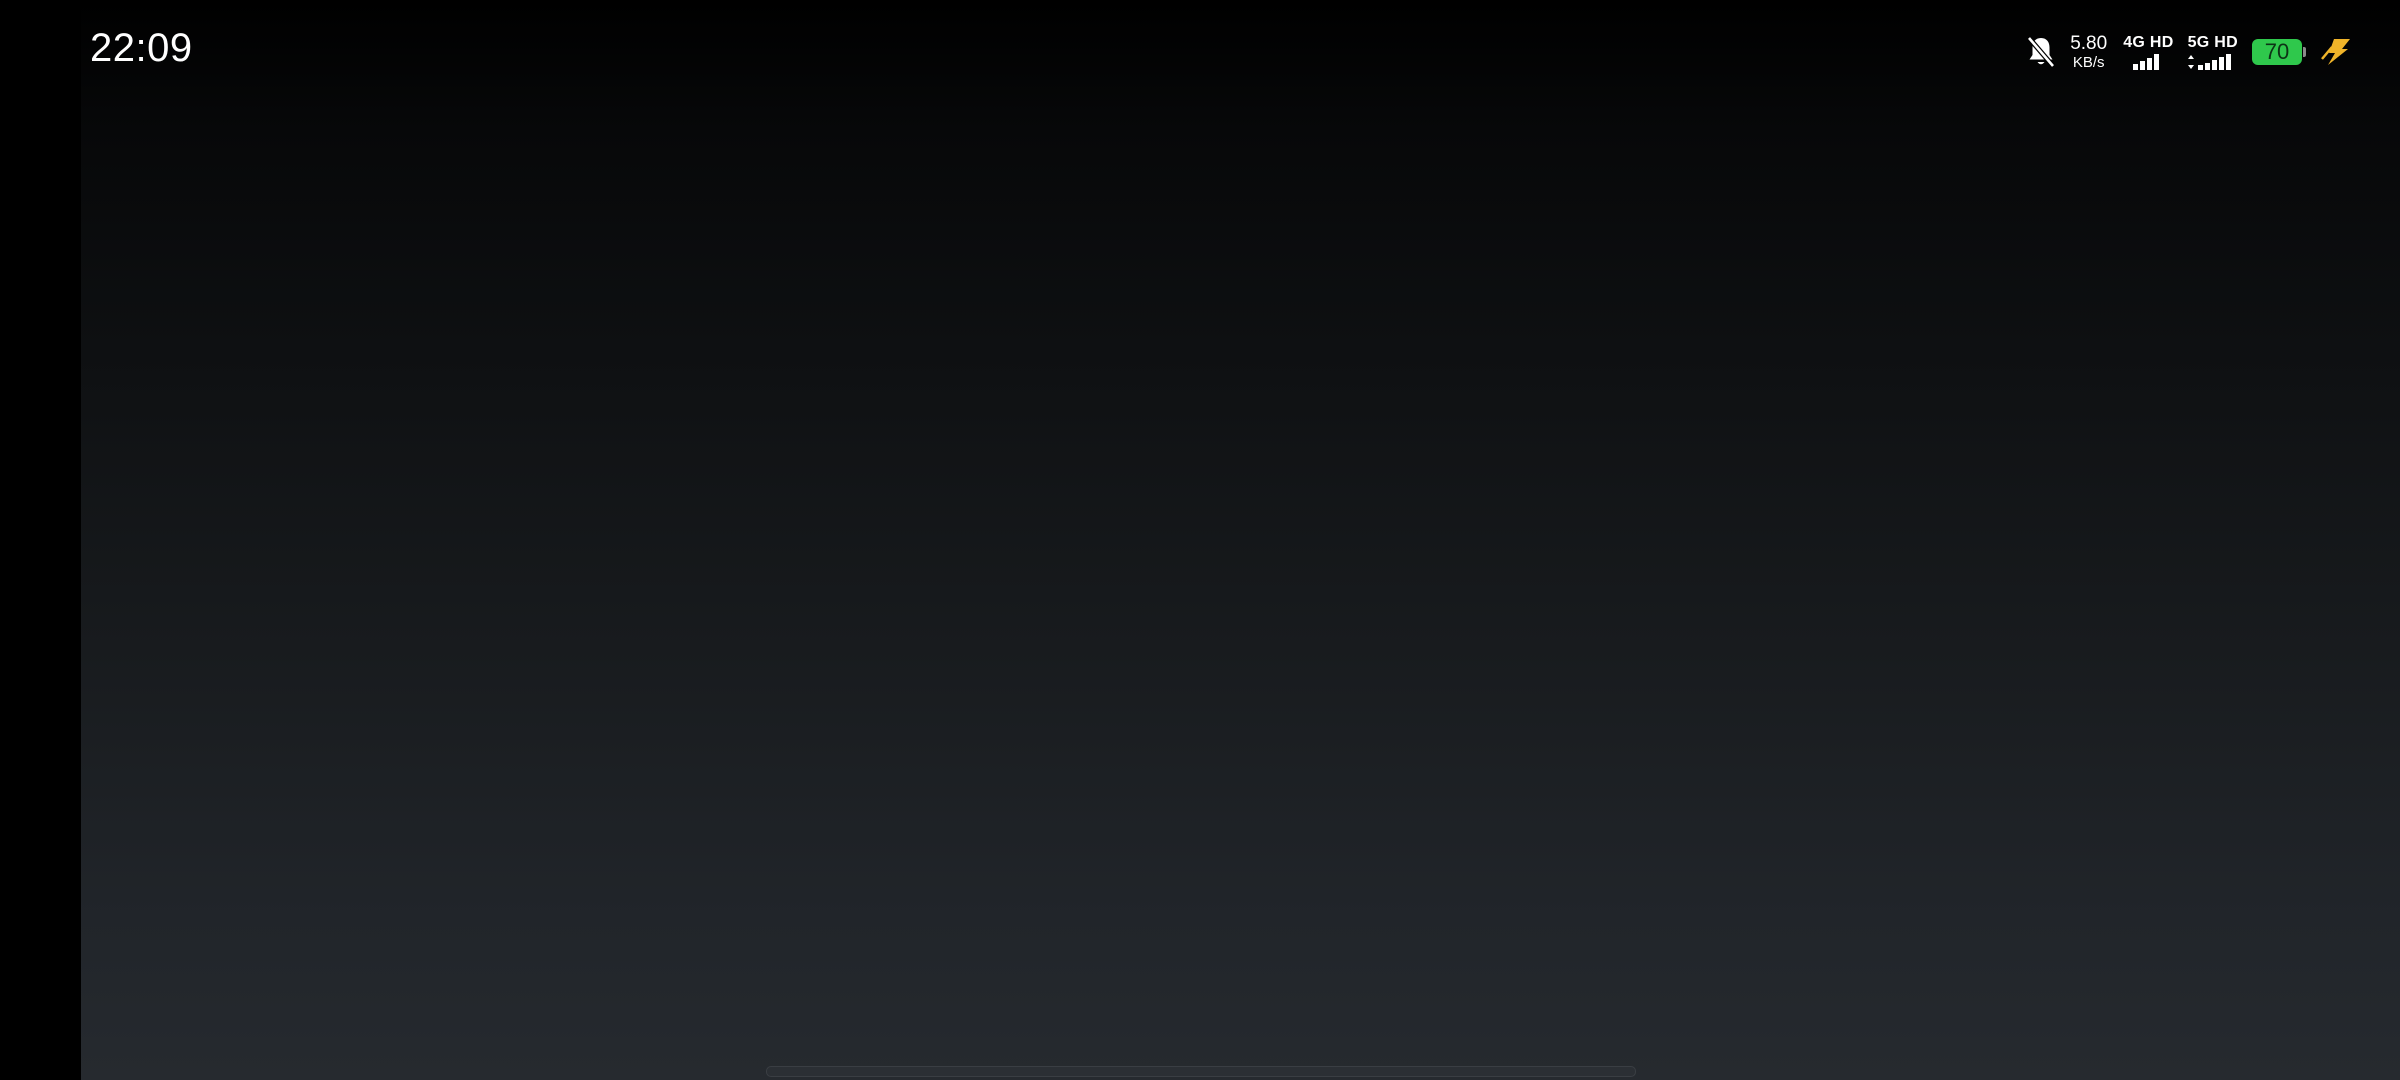 The image size is (2400, 1080). I want to click on battery-indicator: 70, so click(2279, 52).